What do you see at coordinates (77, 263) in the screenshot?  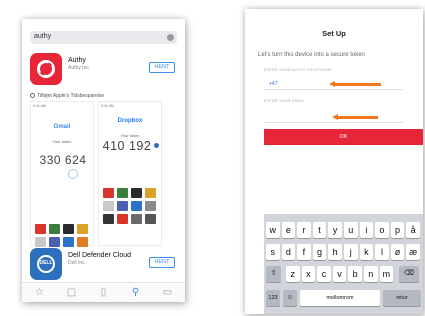 I see `dell-app-developer: Dell Inc.` at bounding box center [77, 263].